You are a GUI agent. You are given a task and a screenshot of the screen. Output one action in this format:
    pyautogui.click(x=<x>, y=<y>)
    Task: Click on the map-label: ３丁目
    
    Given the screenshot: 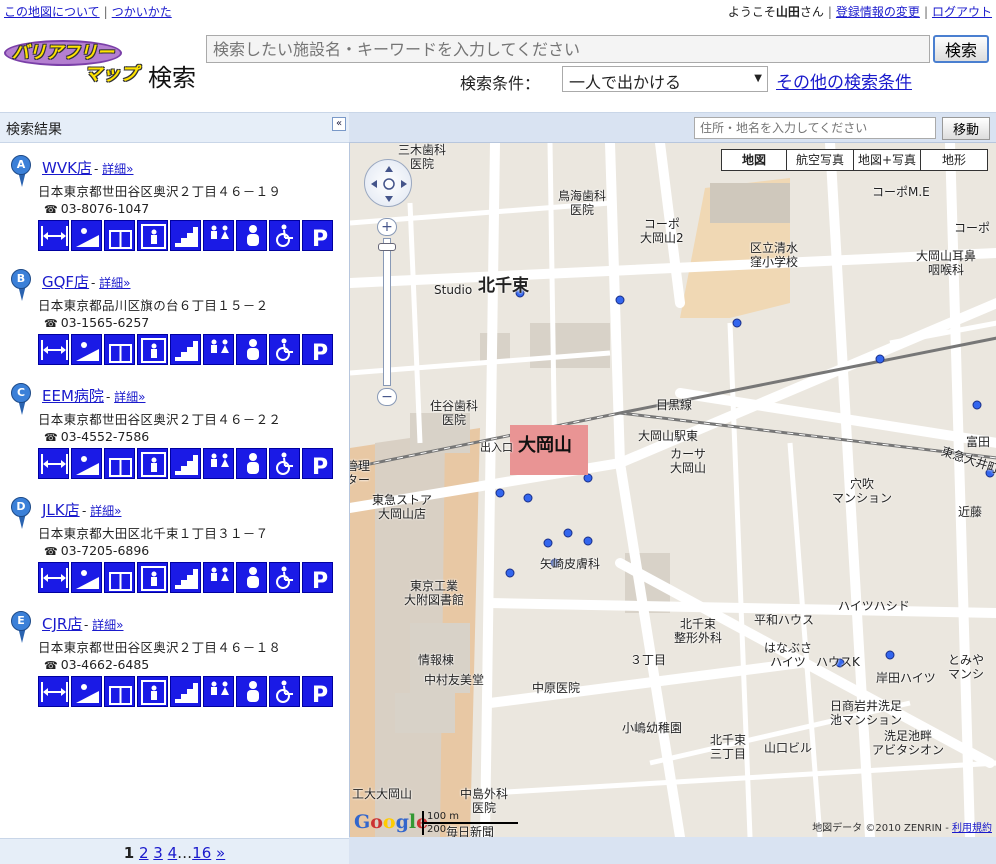 What is the action you would take?
    pyautogui.click(x=648, y=660)
    